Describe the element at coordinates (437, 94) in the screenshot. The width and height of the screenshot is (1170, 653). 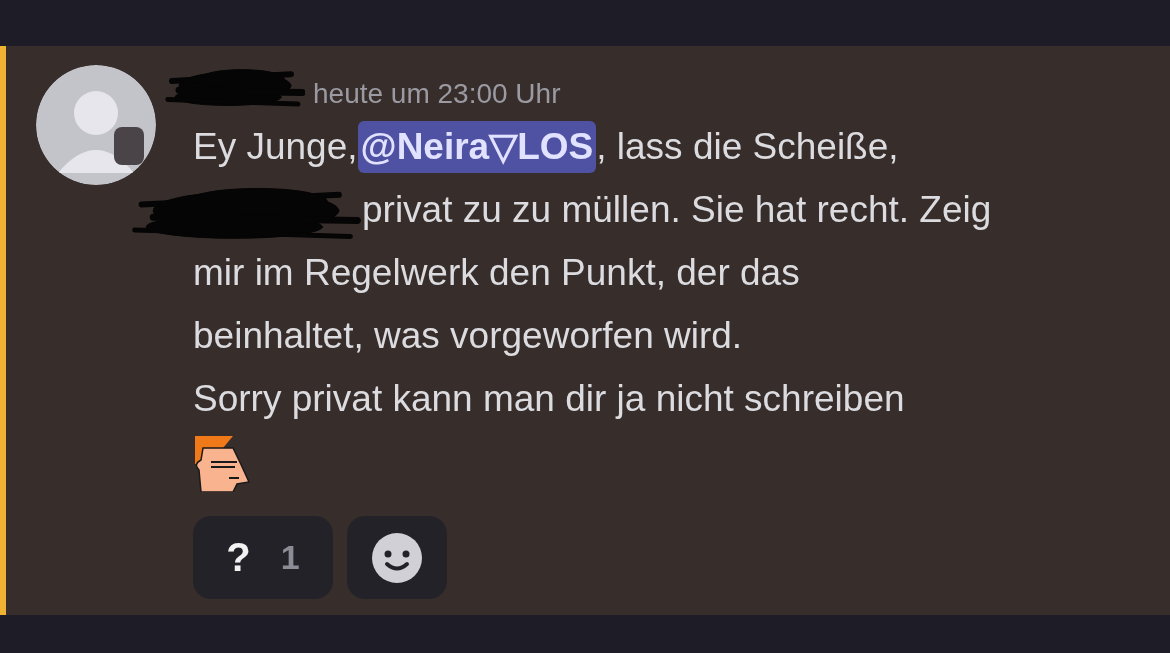
I see `timestamp: heute um 23:00 Uhr` at that location.